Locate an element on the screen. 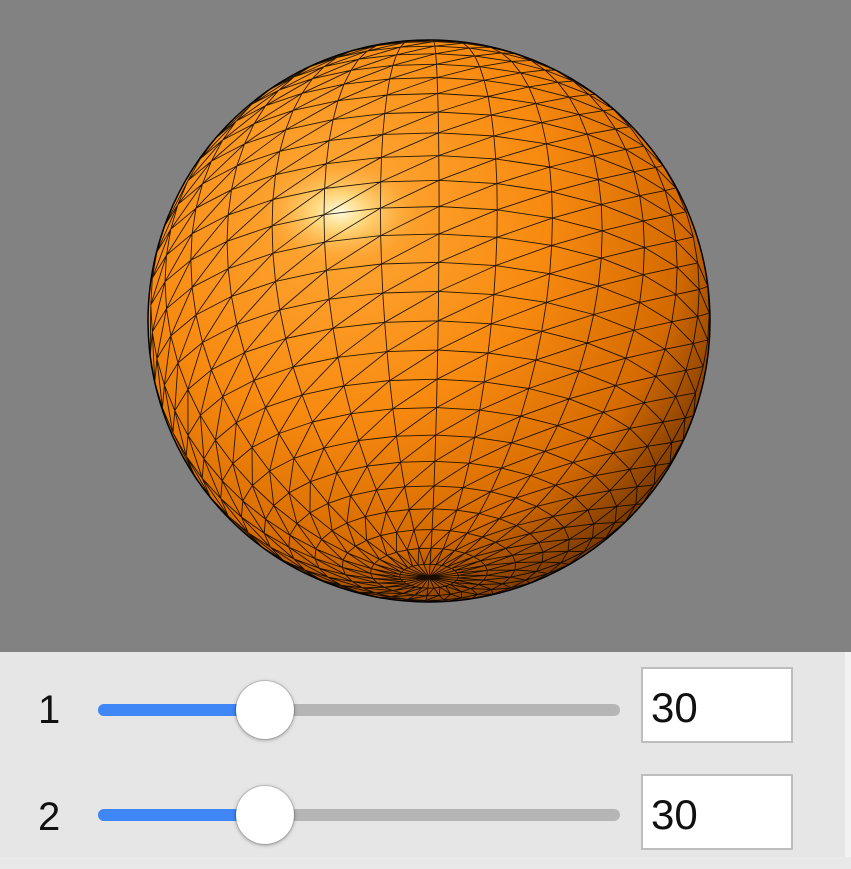 This screenshot has height=869, width=851. slider-label-2: 2 is located at coordinates (49, 817).